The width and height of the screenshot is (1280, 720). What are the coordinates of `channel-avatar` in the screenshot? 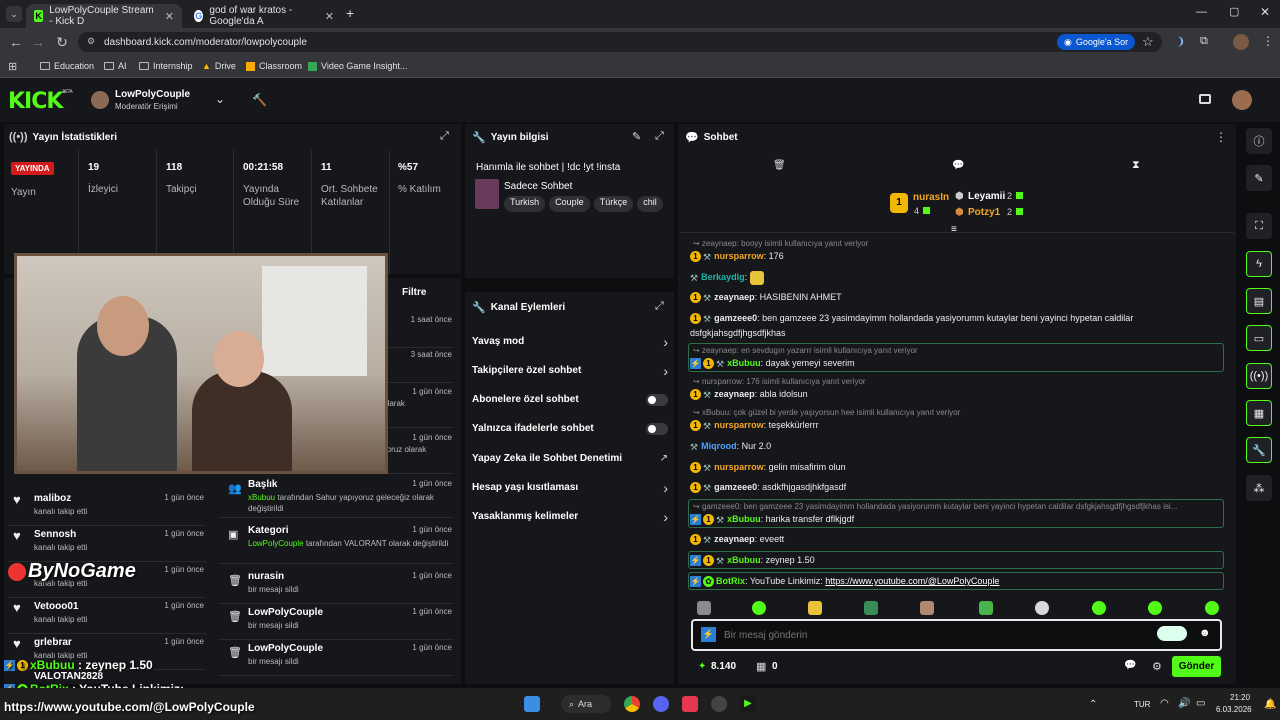 It's located at (100, 100).